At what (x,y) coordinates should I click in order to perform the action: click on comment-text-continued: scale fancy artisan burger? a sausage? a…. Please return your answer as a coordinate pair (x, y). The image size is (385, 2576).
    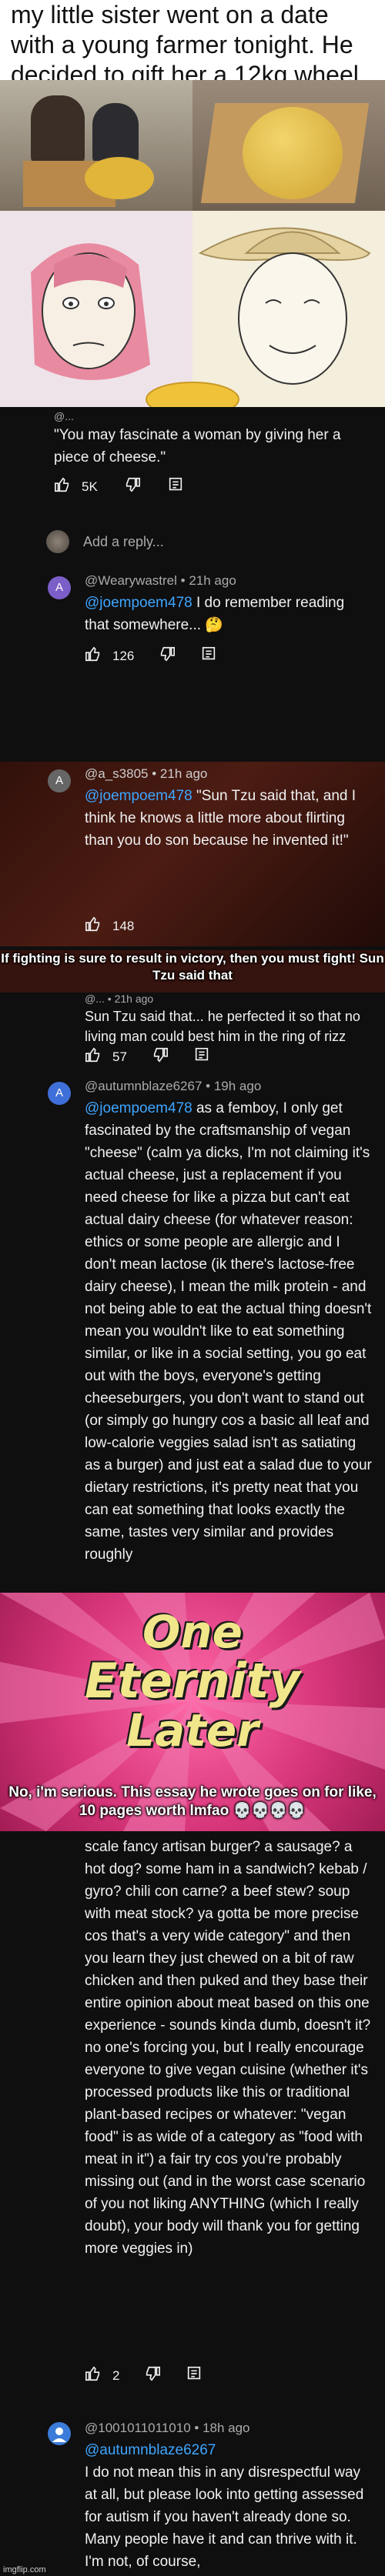
    Looking at the image, I should click on (228, 2048).